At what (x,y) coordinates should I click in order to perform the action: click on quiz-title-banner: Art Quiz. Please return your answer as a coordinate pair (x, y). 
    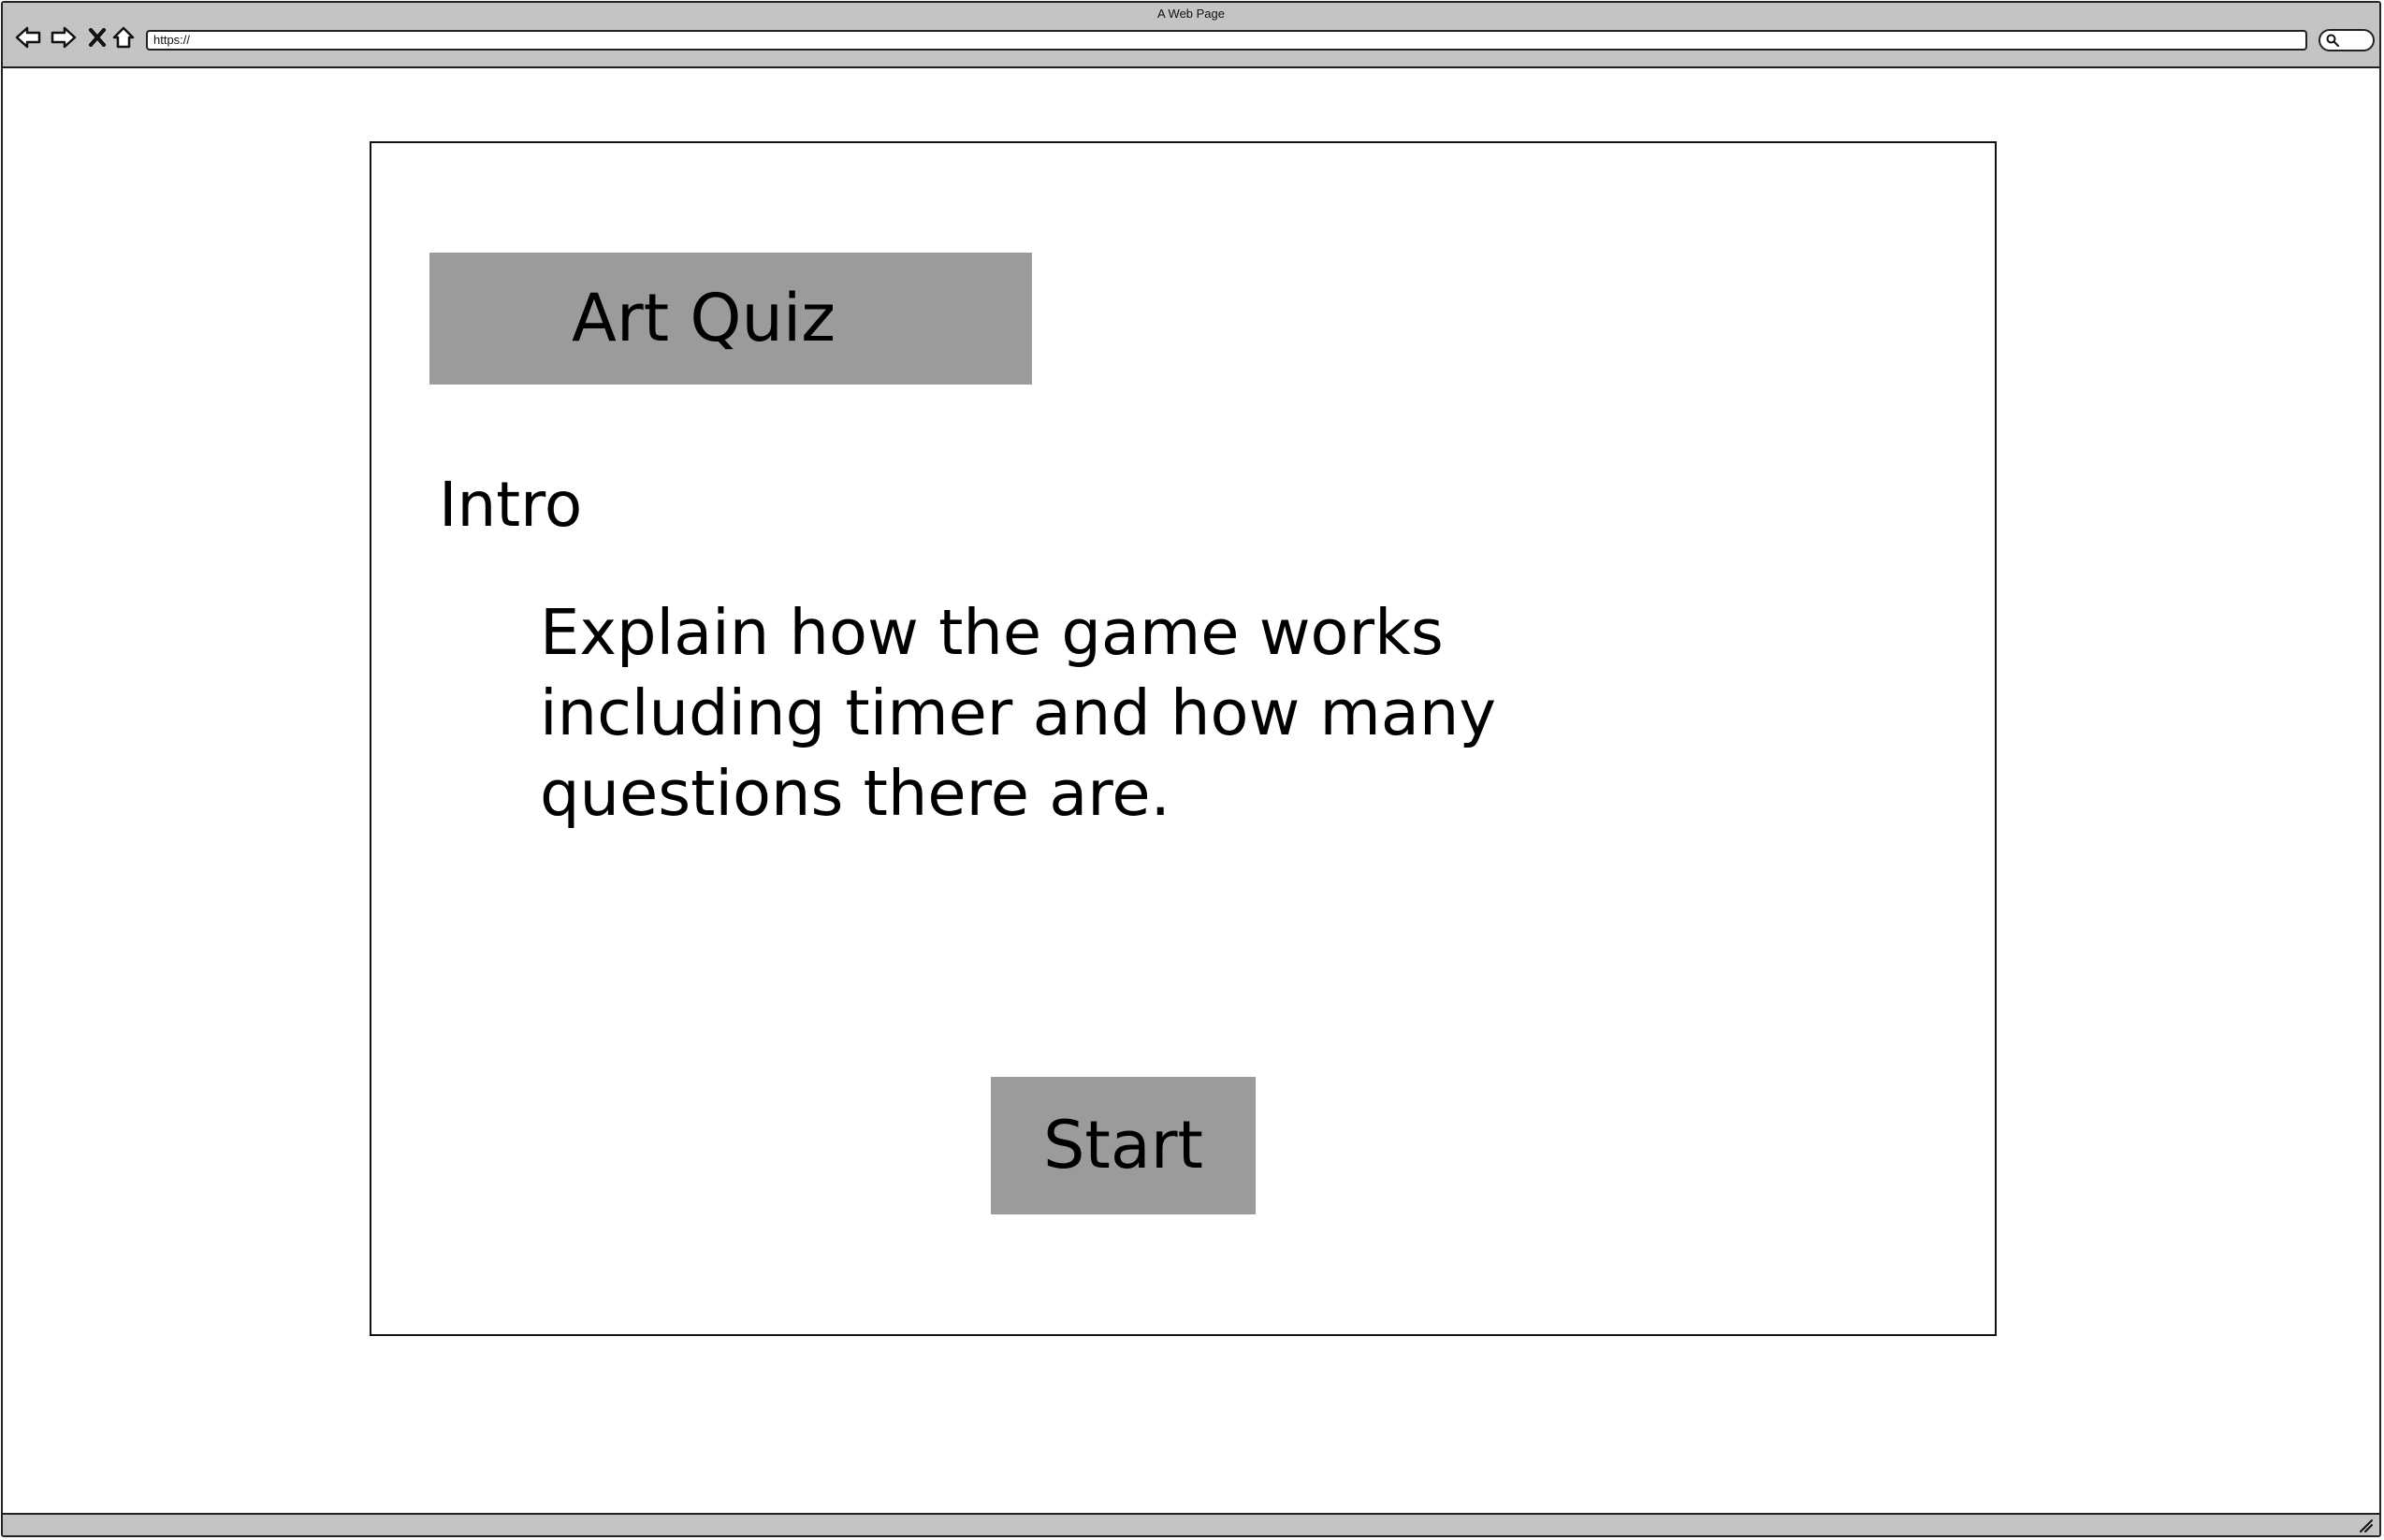
    Looking at the image, I should click on (730, 319).